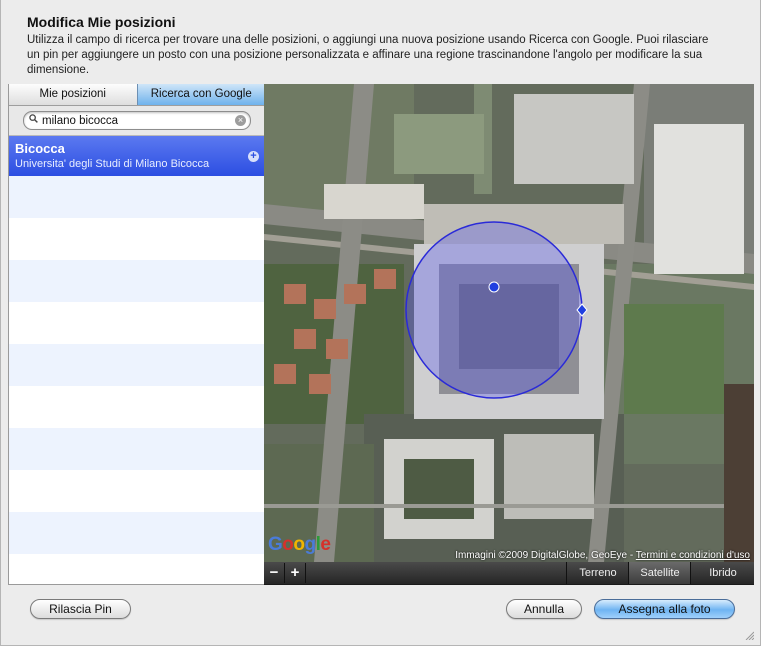  I want to click on map-type-hybrid: Ibrido, so click(722, 573).